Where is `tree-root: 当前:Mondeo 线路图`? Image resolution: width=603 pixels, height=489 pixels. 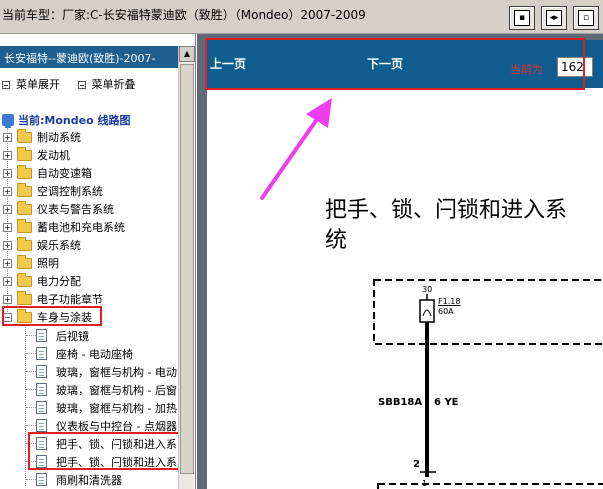
tree-root: 当前:Mondeo 线路图 is located at coordinates (66, 120).